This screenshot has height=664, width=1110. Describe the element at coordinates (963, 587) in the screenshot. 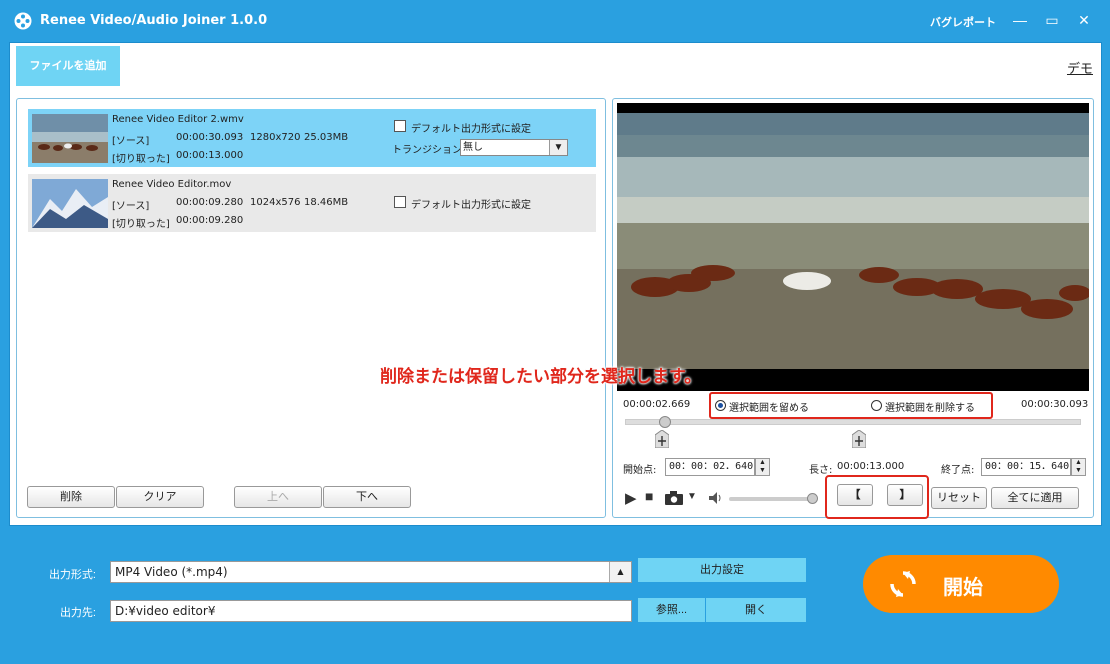

I see `start-button-label: 開始` at that location.